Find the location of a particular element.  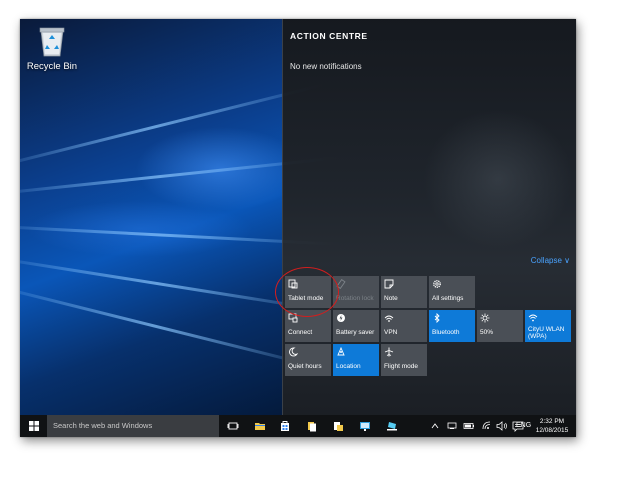

blurred-background is located at coordinates (498, 179).